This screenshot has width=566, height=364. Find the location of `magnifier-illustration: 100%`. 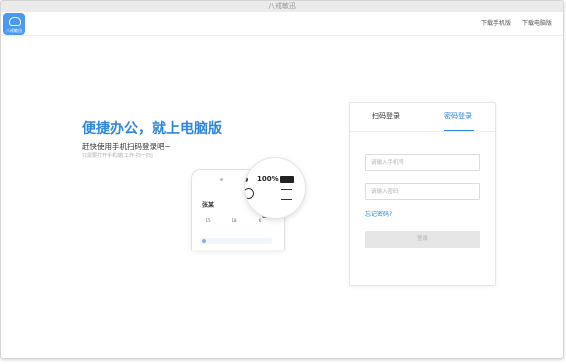

magnifier-illustration: 100% is located at coordinates (275, 188).